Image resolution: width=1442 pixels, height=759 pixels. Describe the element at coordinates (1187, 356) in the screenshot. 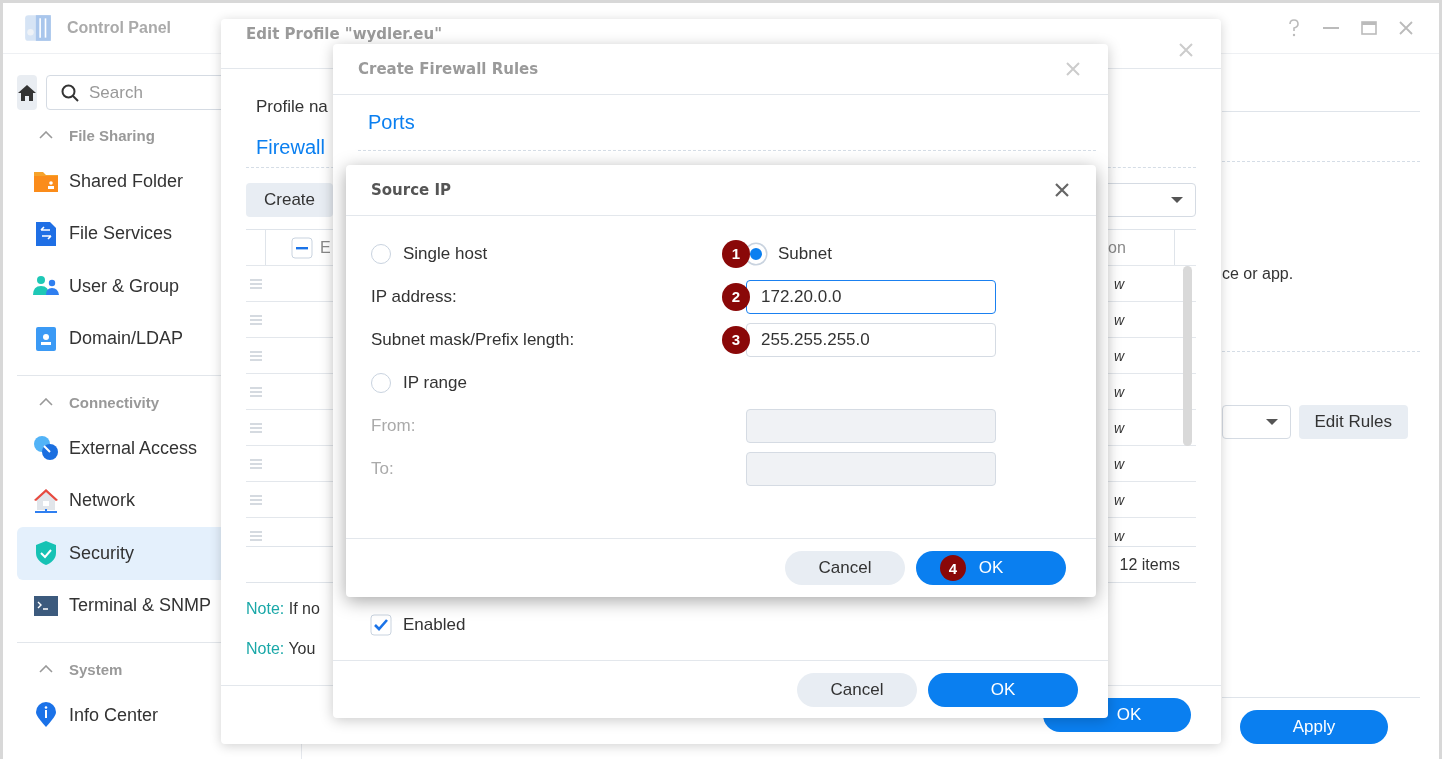

I see `scrollbar` at that location.